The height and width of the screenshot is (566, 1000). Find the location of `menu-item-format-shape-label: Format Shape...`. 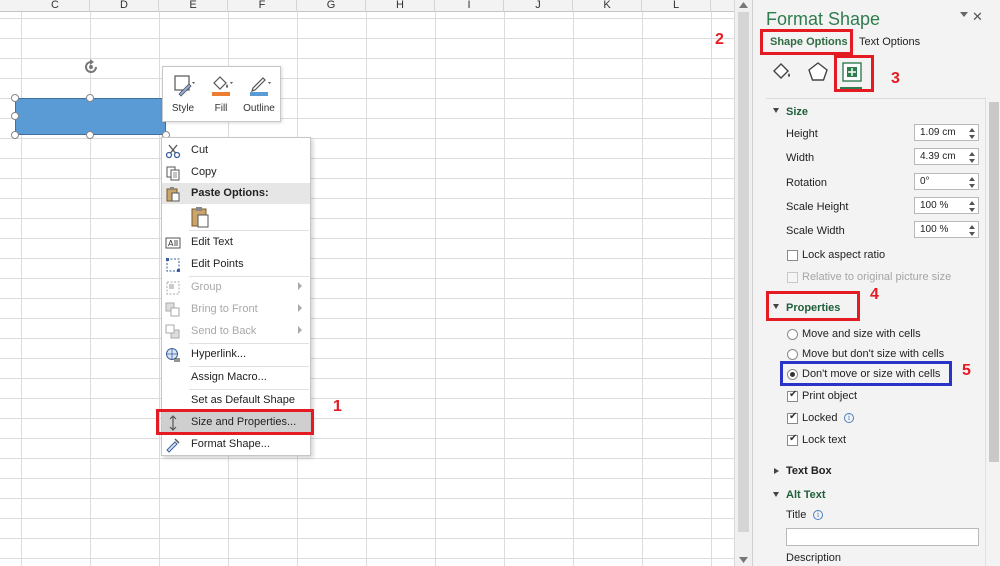

menu-item-format-shape-label: Format Shape... is located at coordinates (230, 444).